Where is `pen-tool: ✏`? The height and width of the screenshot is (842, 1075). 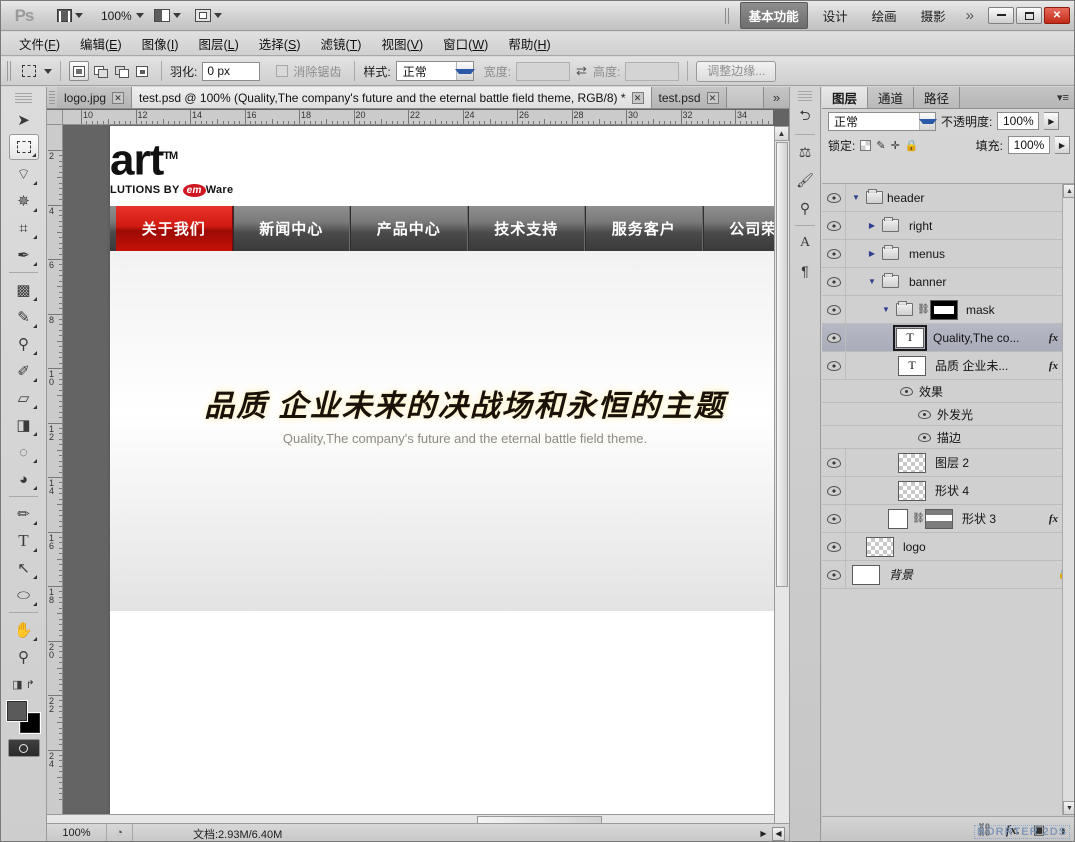 pen-tool: ✏ is located at coordinates (24, 514).